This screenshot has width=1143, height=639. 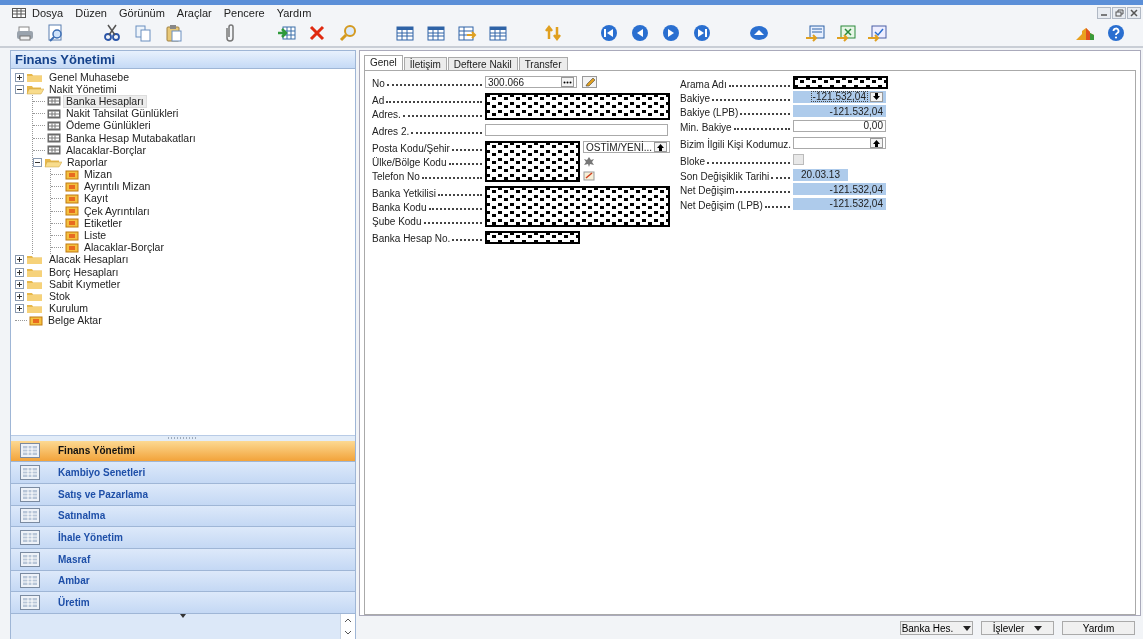 I want to click on input-field, so click(x=576, y=130).